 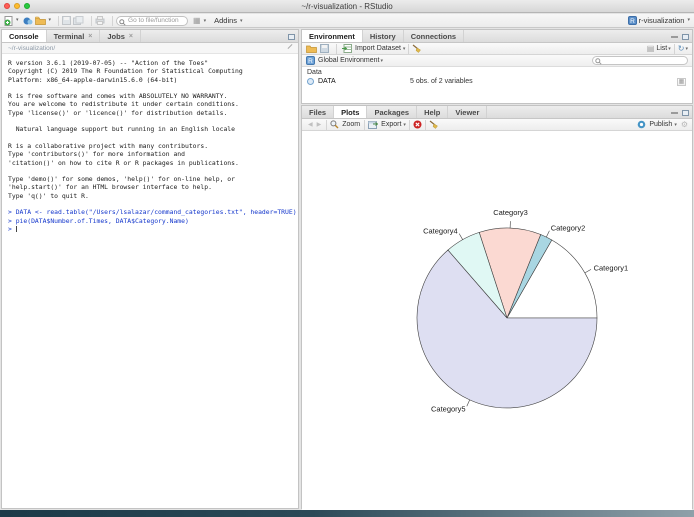 I want to click on pane-layout-icon: ▦, so click(x=197, y=20).